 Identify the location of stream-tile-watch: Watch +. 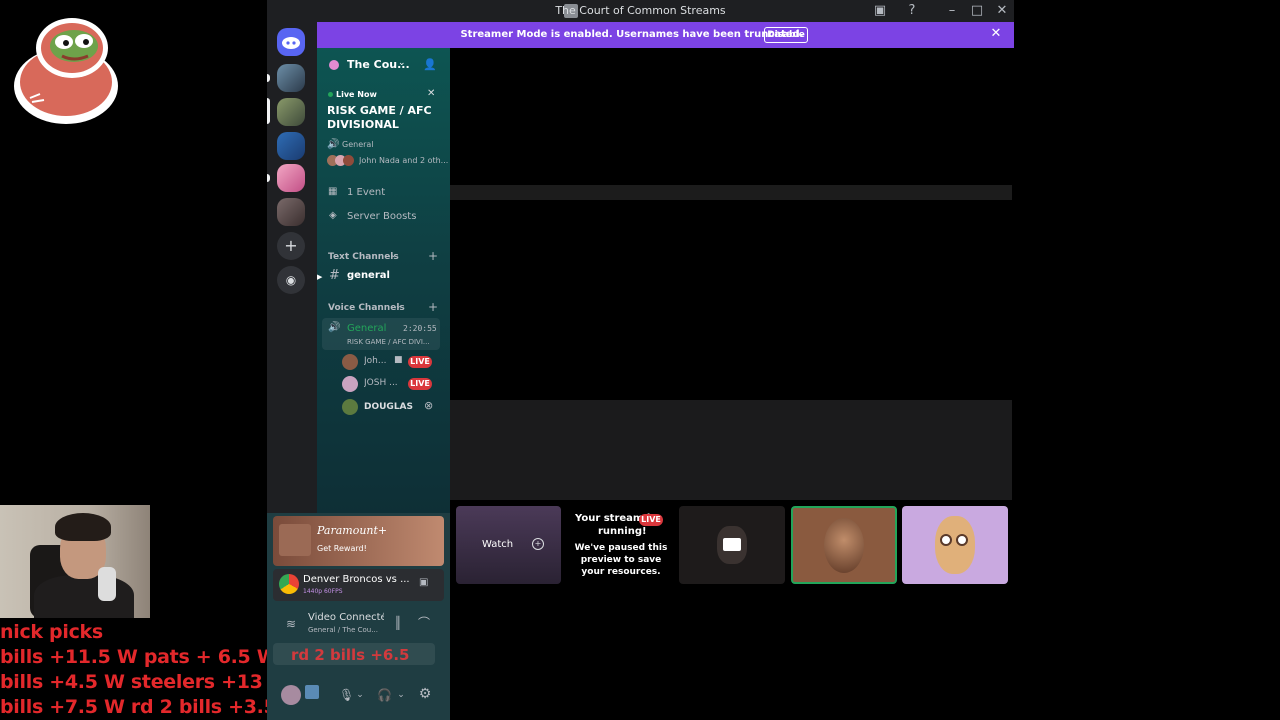
(508, 545).